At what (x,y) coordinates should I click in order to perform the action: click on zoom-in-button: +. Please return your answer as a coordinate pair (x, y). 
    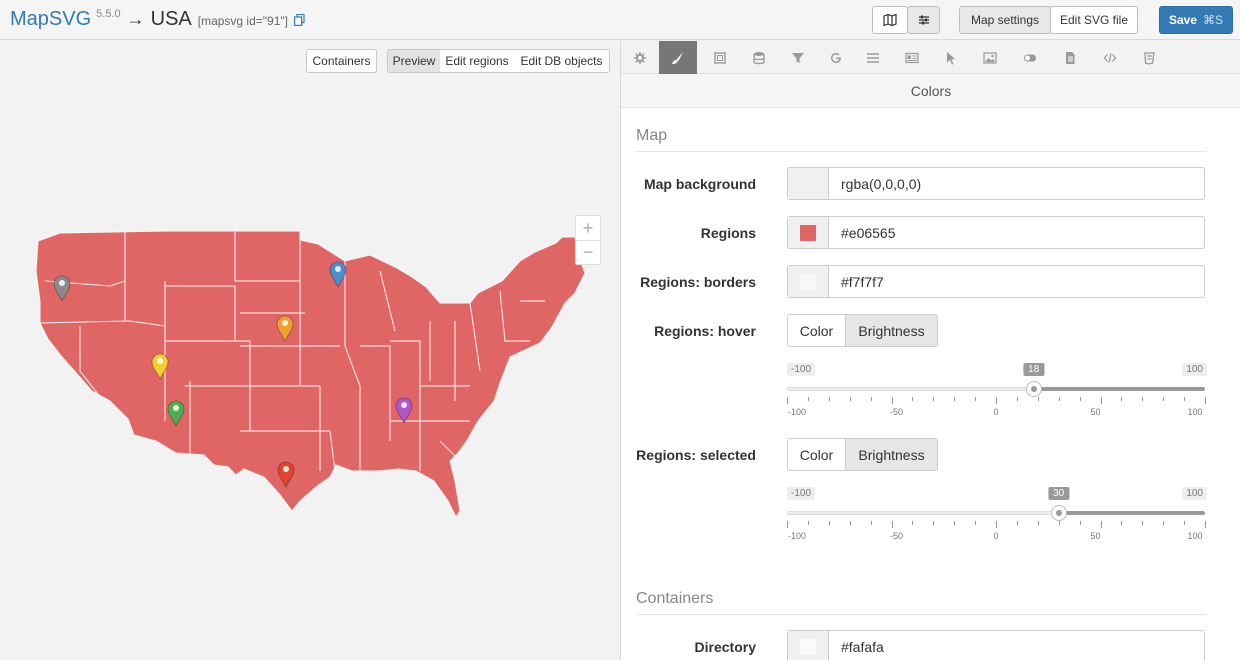
    Looking at the image, I should click on (588, 228).